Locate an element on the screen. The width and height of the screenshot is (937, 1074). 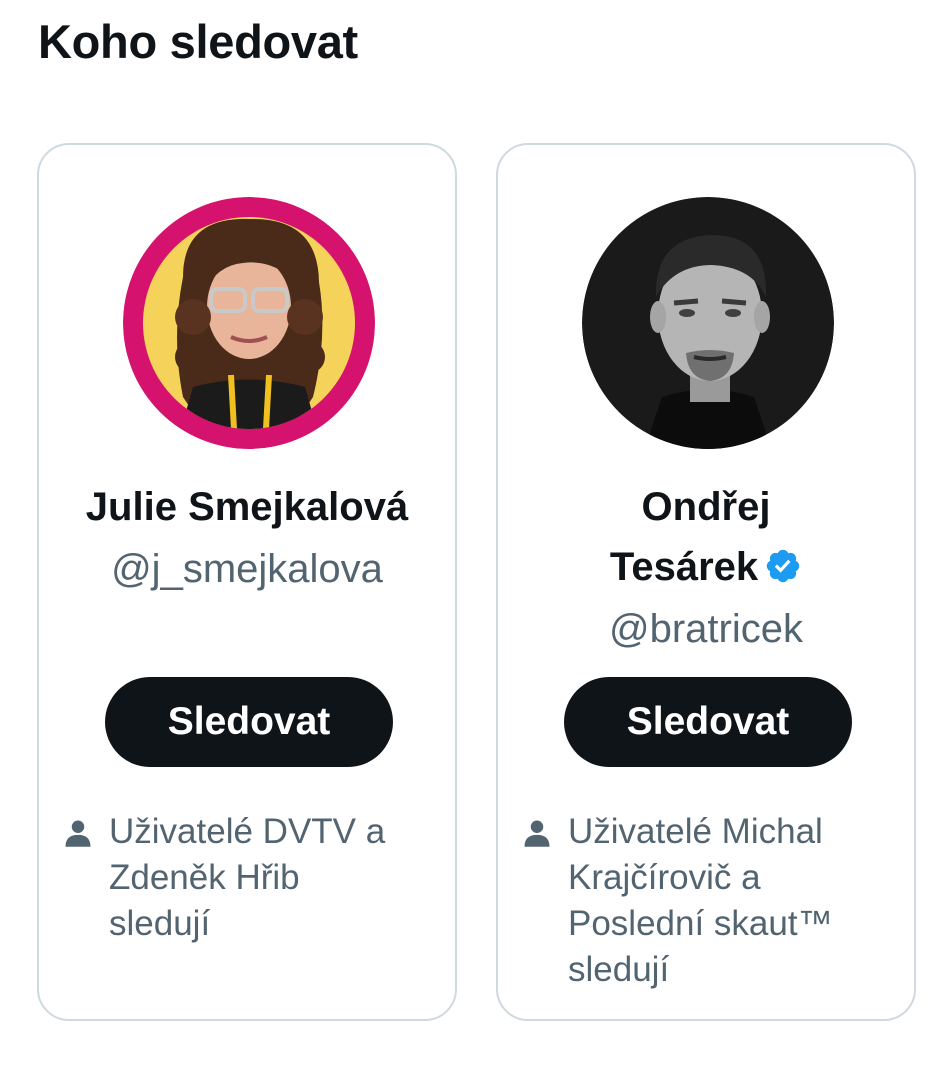
user-handle: @j_smejkalova is located at coordinates (247, 569).